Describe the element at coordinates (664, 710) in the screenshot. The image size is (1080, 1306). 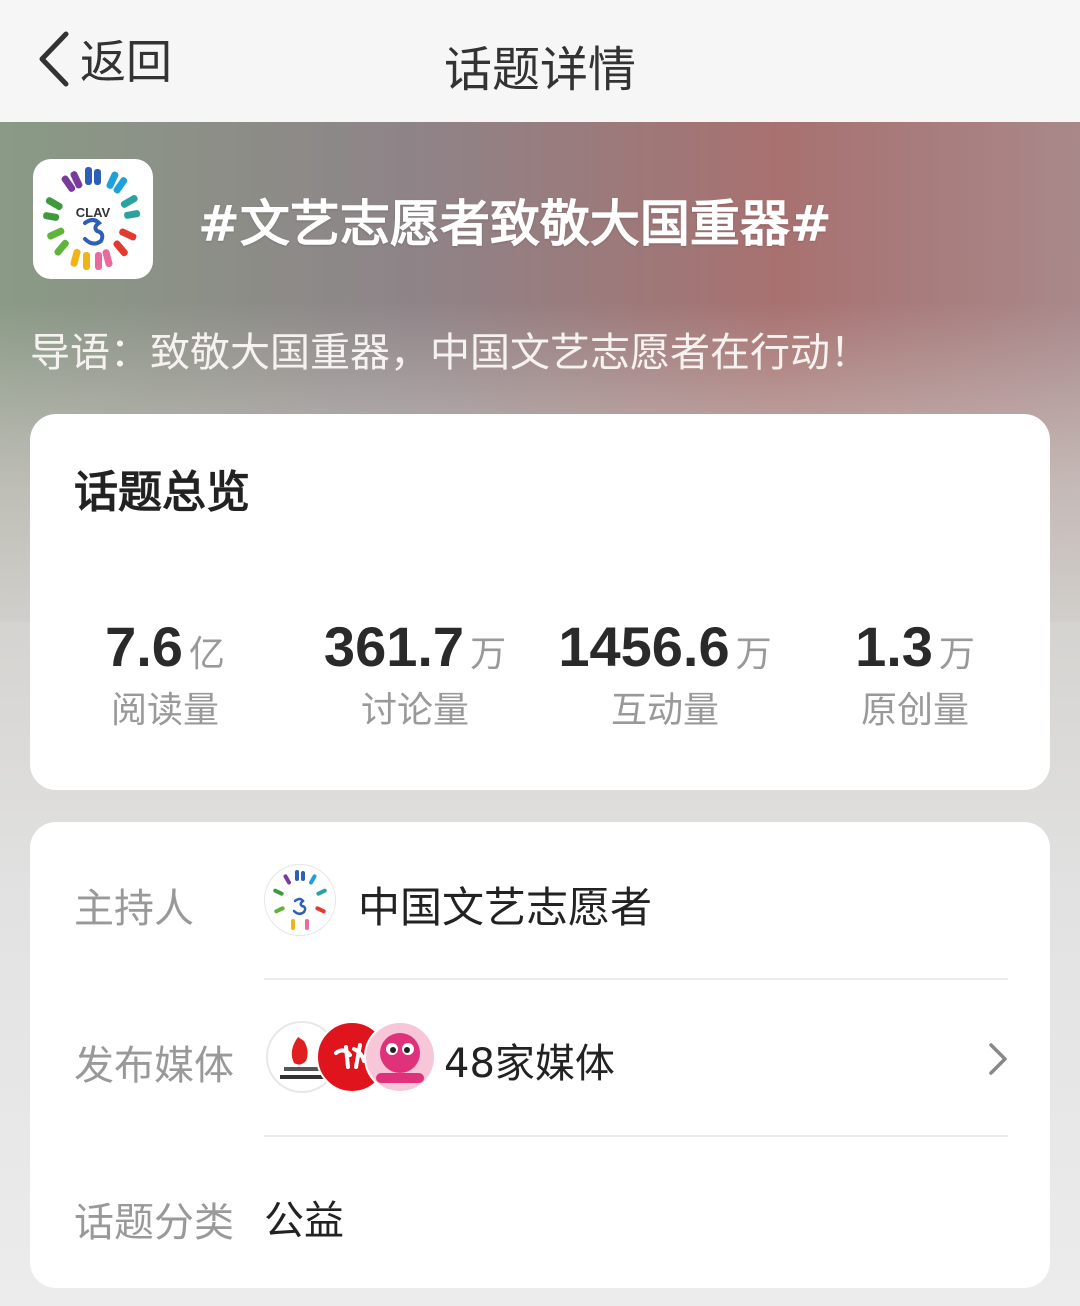
I see `stat-label: 互动量` at that location.